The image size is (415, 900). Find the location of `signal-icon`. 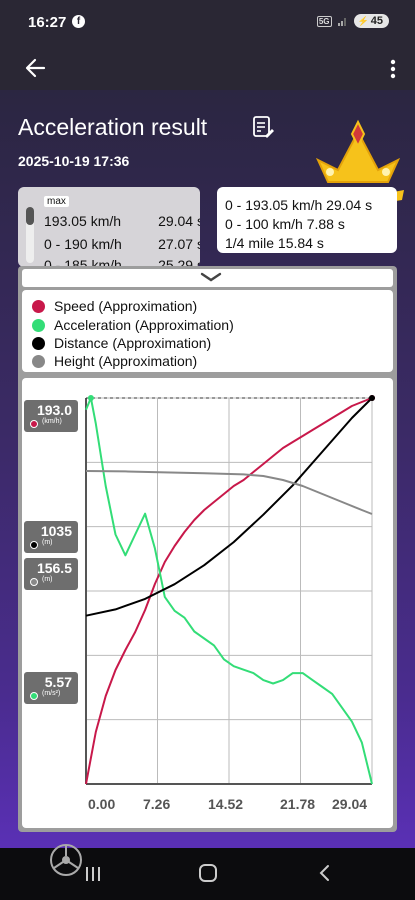

signal-icon is located at coordinates (341, 22).